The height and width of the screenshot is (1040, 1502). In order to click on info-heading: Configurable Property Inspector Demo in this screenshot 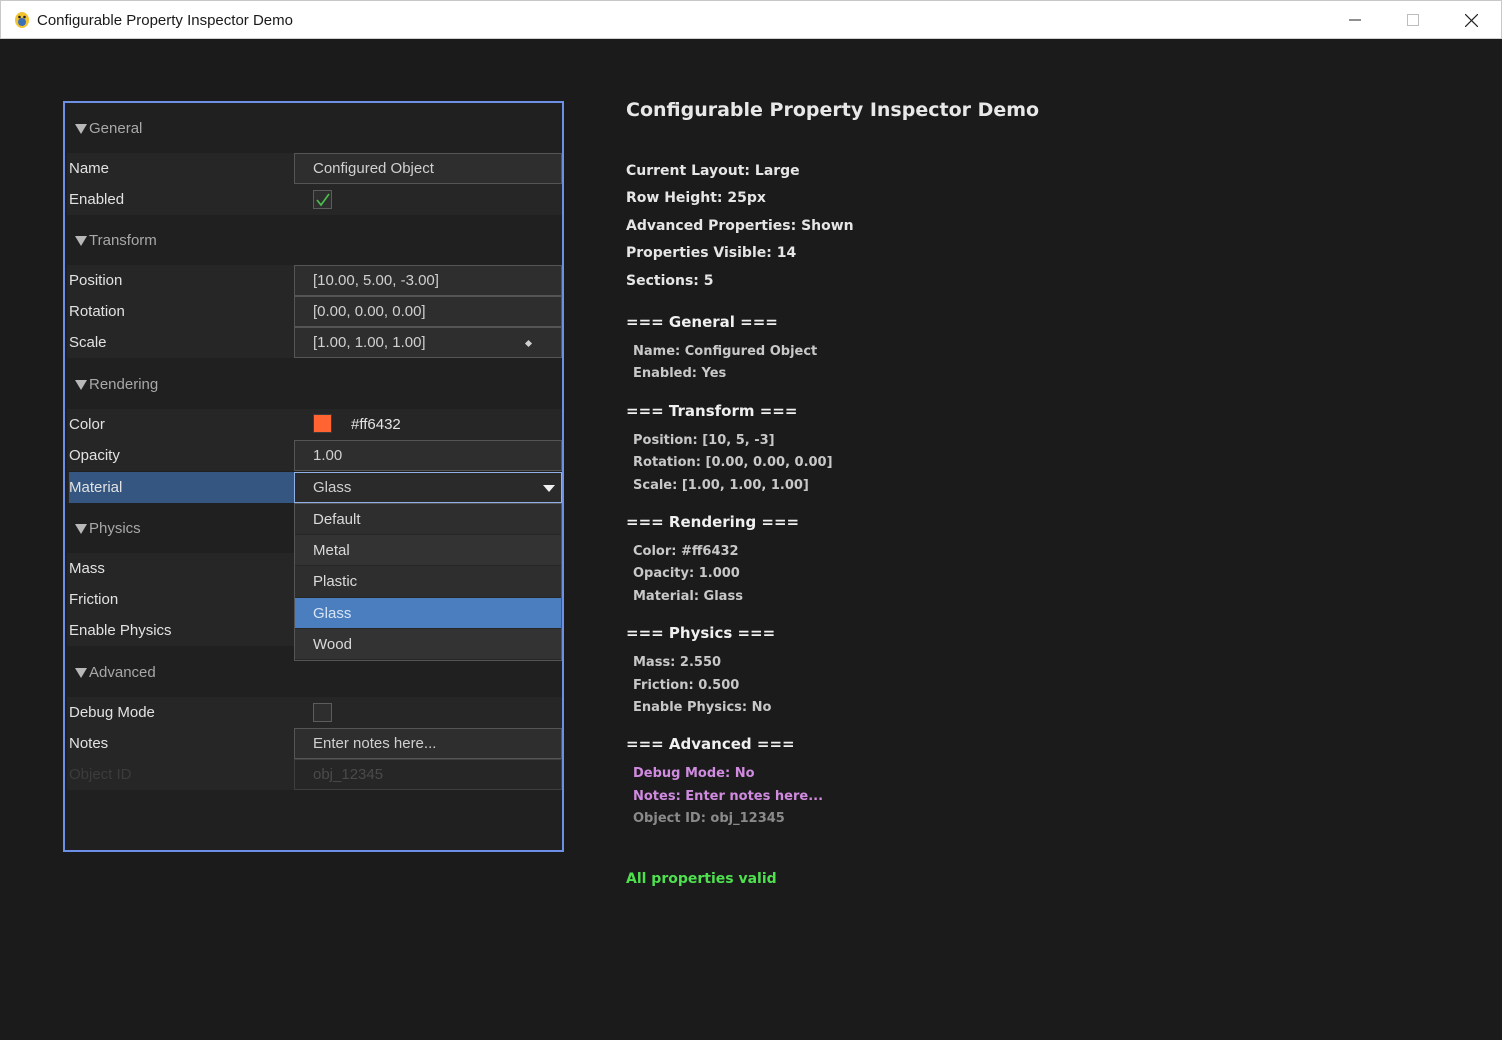, I will do `click(833, 110)`.